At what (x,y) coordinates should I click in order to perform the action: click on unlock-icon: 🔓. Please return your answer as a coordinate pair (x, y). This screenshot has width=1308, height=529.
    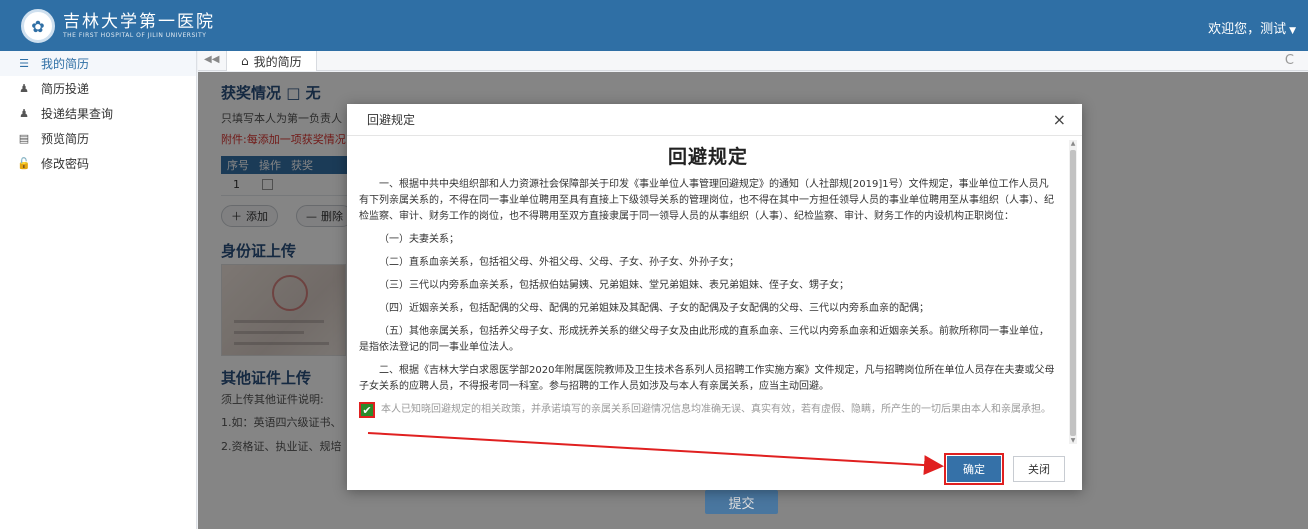
    Looking at the image, I should click on (24, 163).